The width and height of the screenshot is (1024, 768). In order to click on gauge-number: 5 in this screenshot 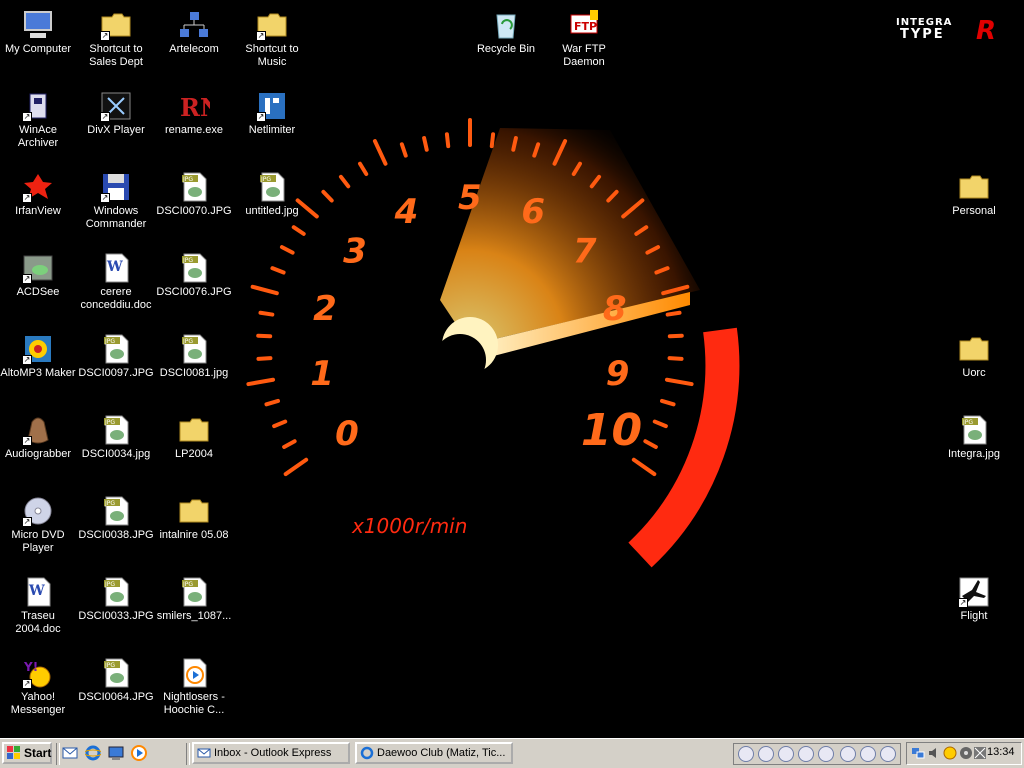, I will do `click(470, 198)`.